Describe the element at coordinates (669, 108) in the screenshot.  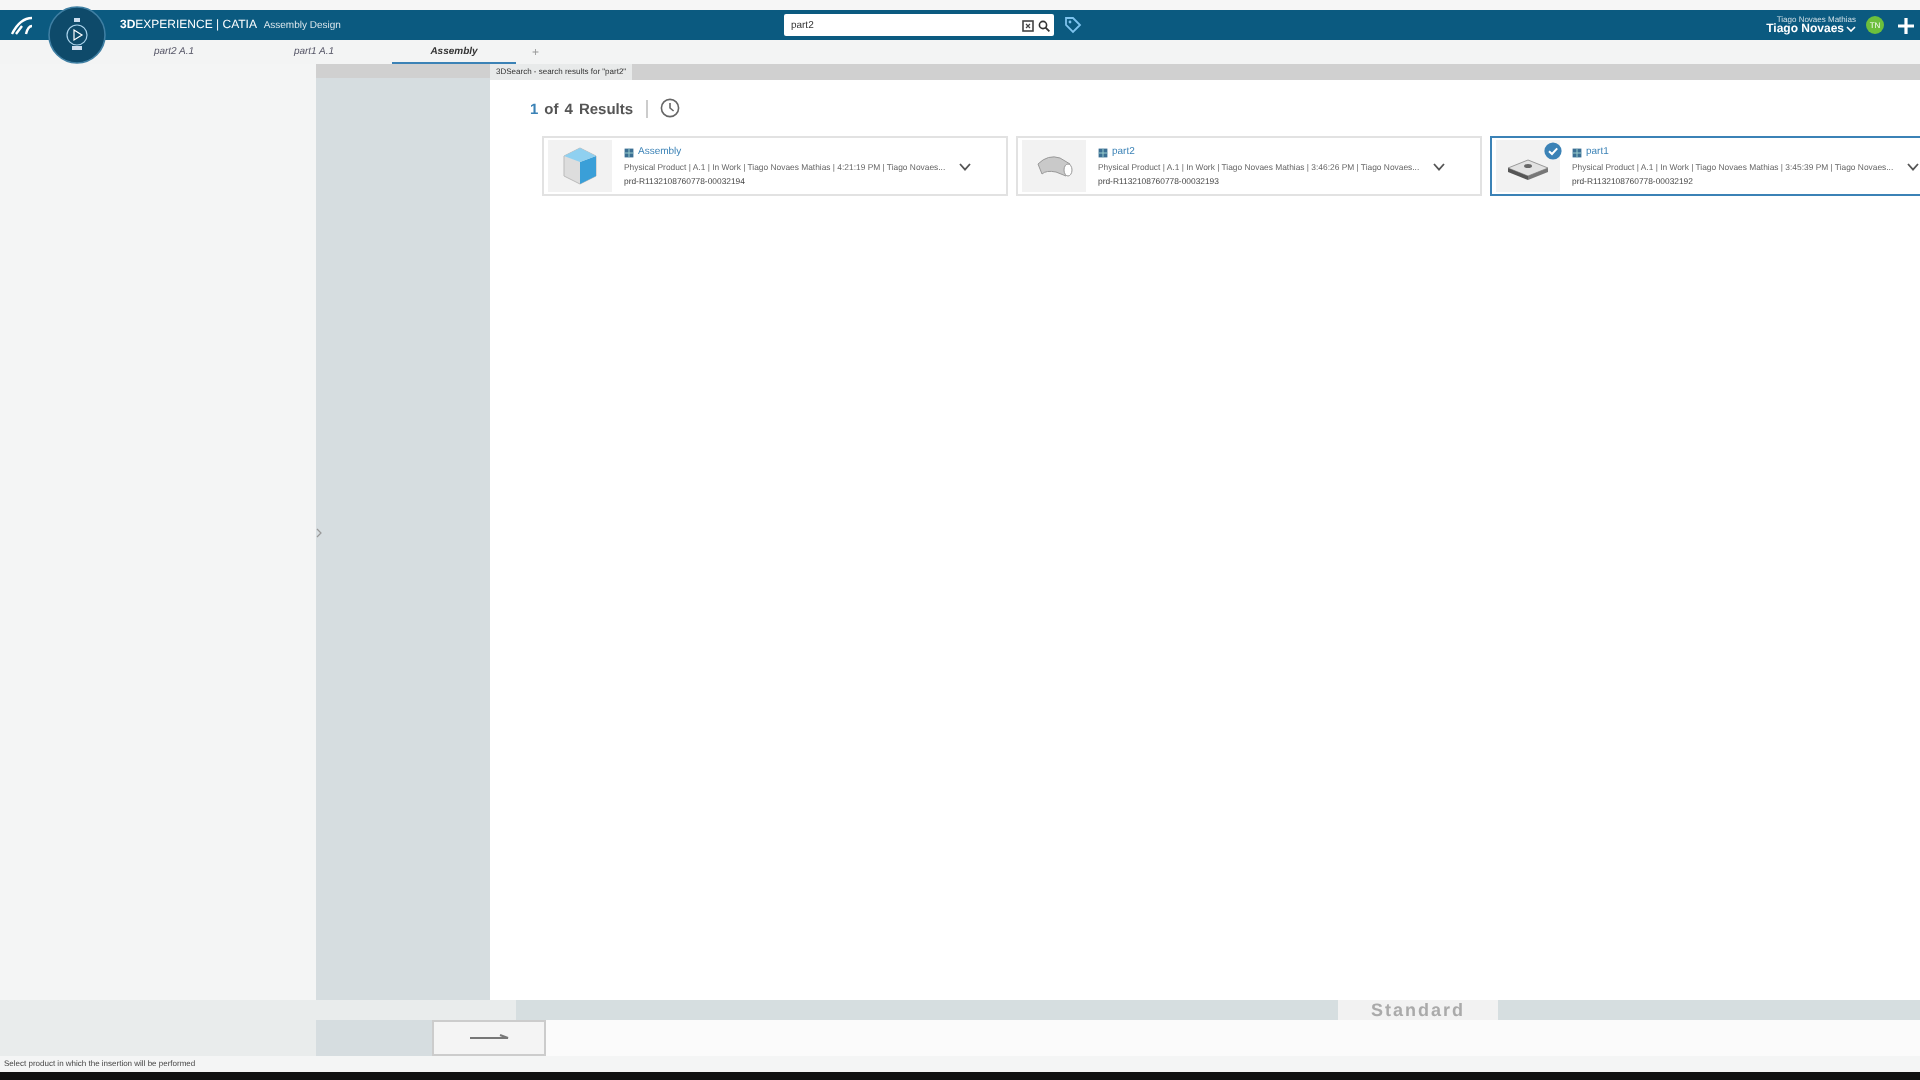
I see `clock-icon` at that location.